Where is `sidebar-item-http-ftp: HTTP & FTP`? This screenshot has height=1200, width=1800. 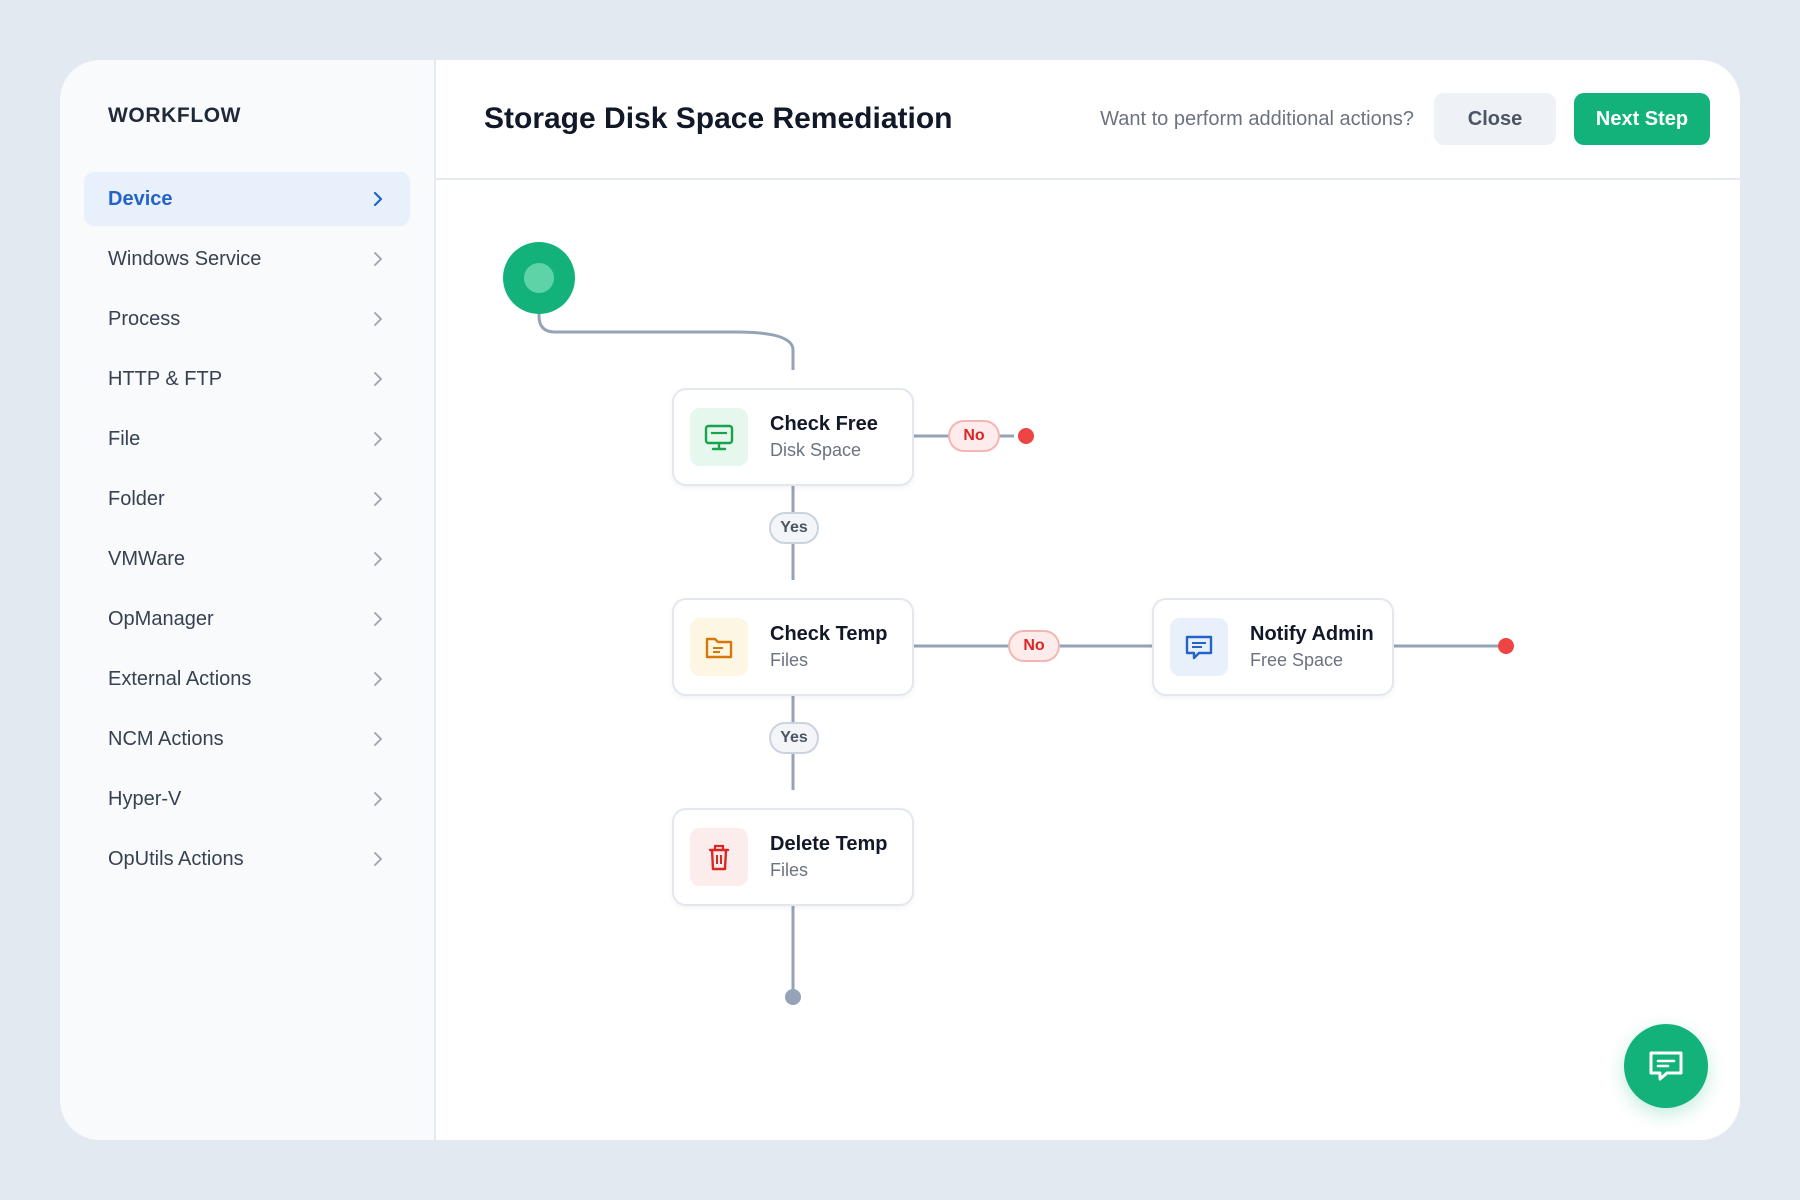 sidebar-item-http-ftp: HTTP & FTP is located at coordinates (247, 379).